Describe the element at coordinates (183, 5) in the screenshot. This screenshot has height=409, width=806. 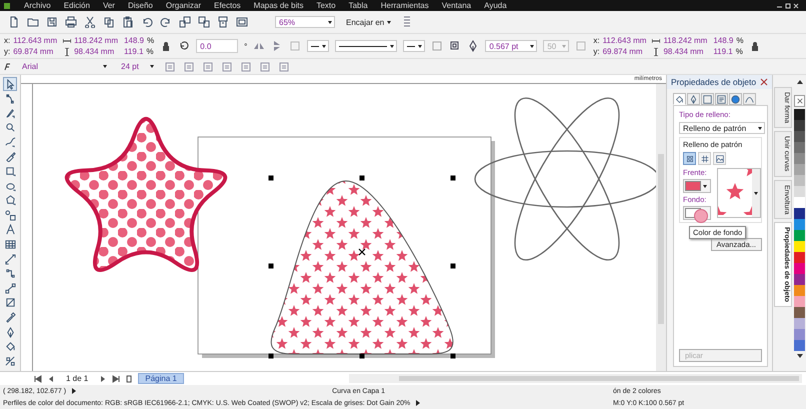
I see `menu-item: Organizar` at that location.